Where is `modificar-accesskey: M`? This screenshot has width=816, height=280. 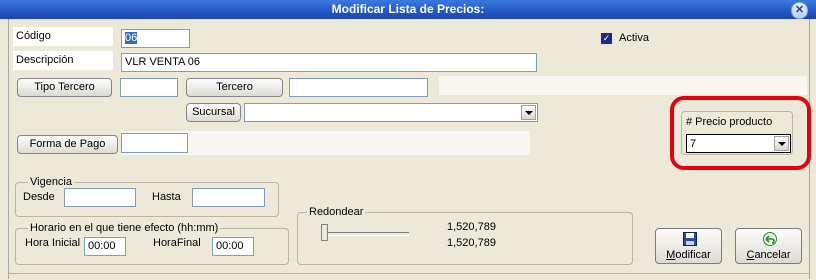 modificar-accesskey: M is located at coordinates (671, 255).